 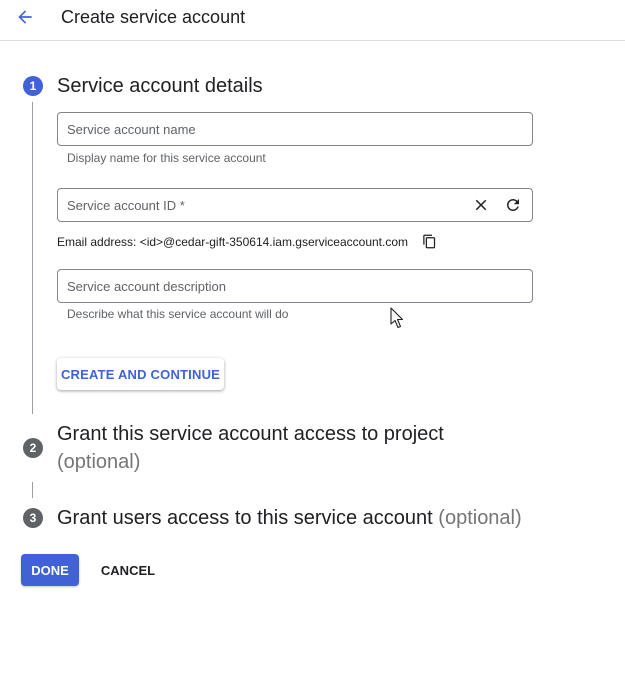 What do you see at coordinates (50, 570) in the screenshot?
I see `done-button: DONE` at bounding box center [50, 570].